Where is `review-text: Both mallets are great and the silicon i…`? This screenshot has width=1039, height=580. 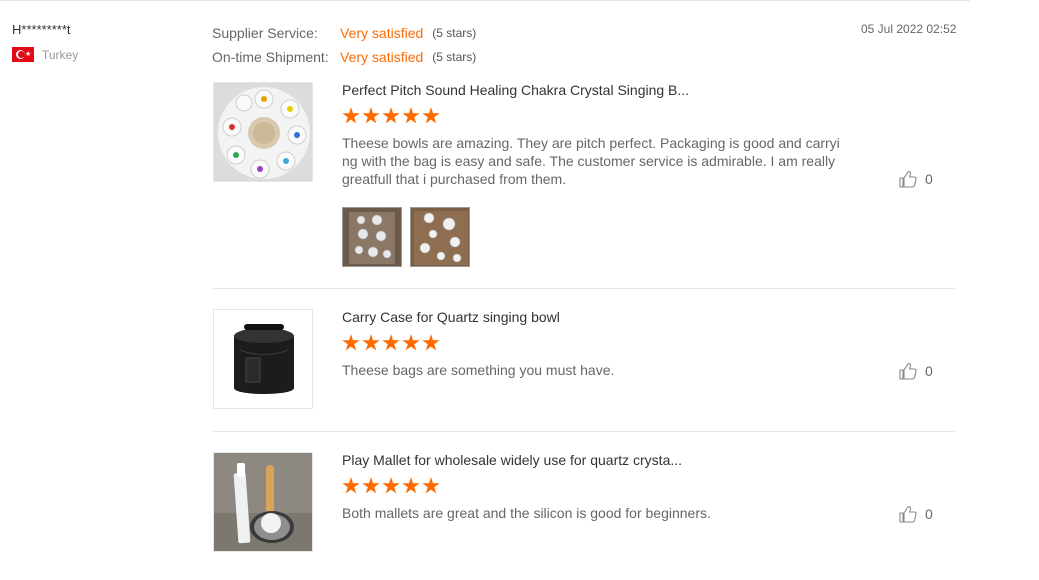 review-text: Both mallets are great and the silicon i… is located at coordinates (526, 513).